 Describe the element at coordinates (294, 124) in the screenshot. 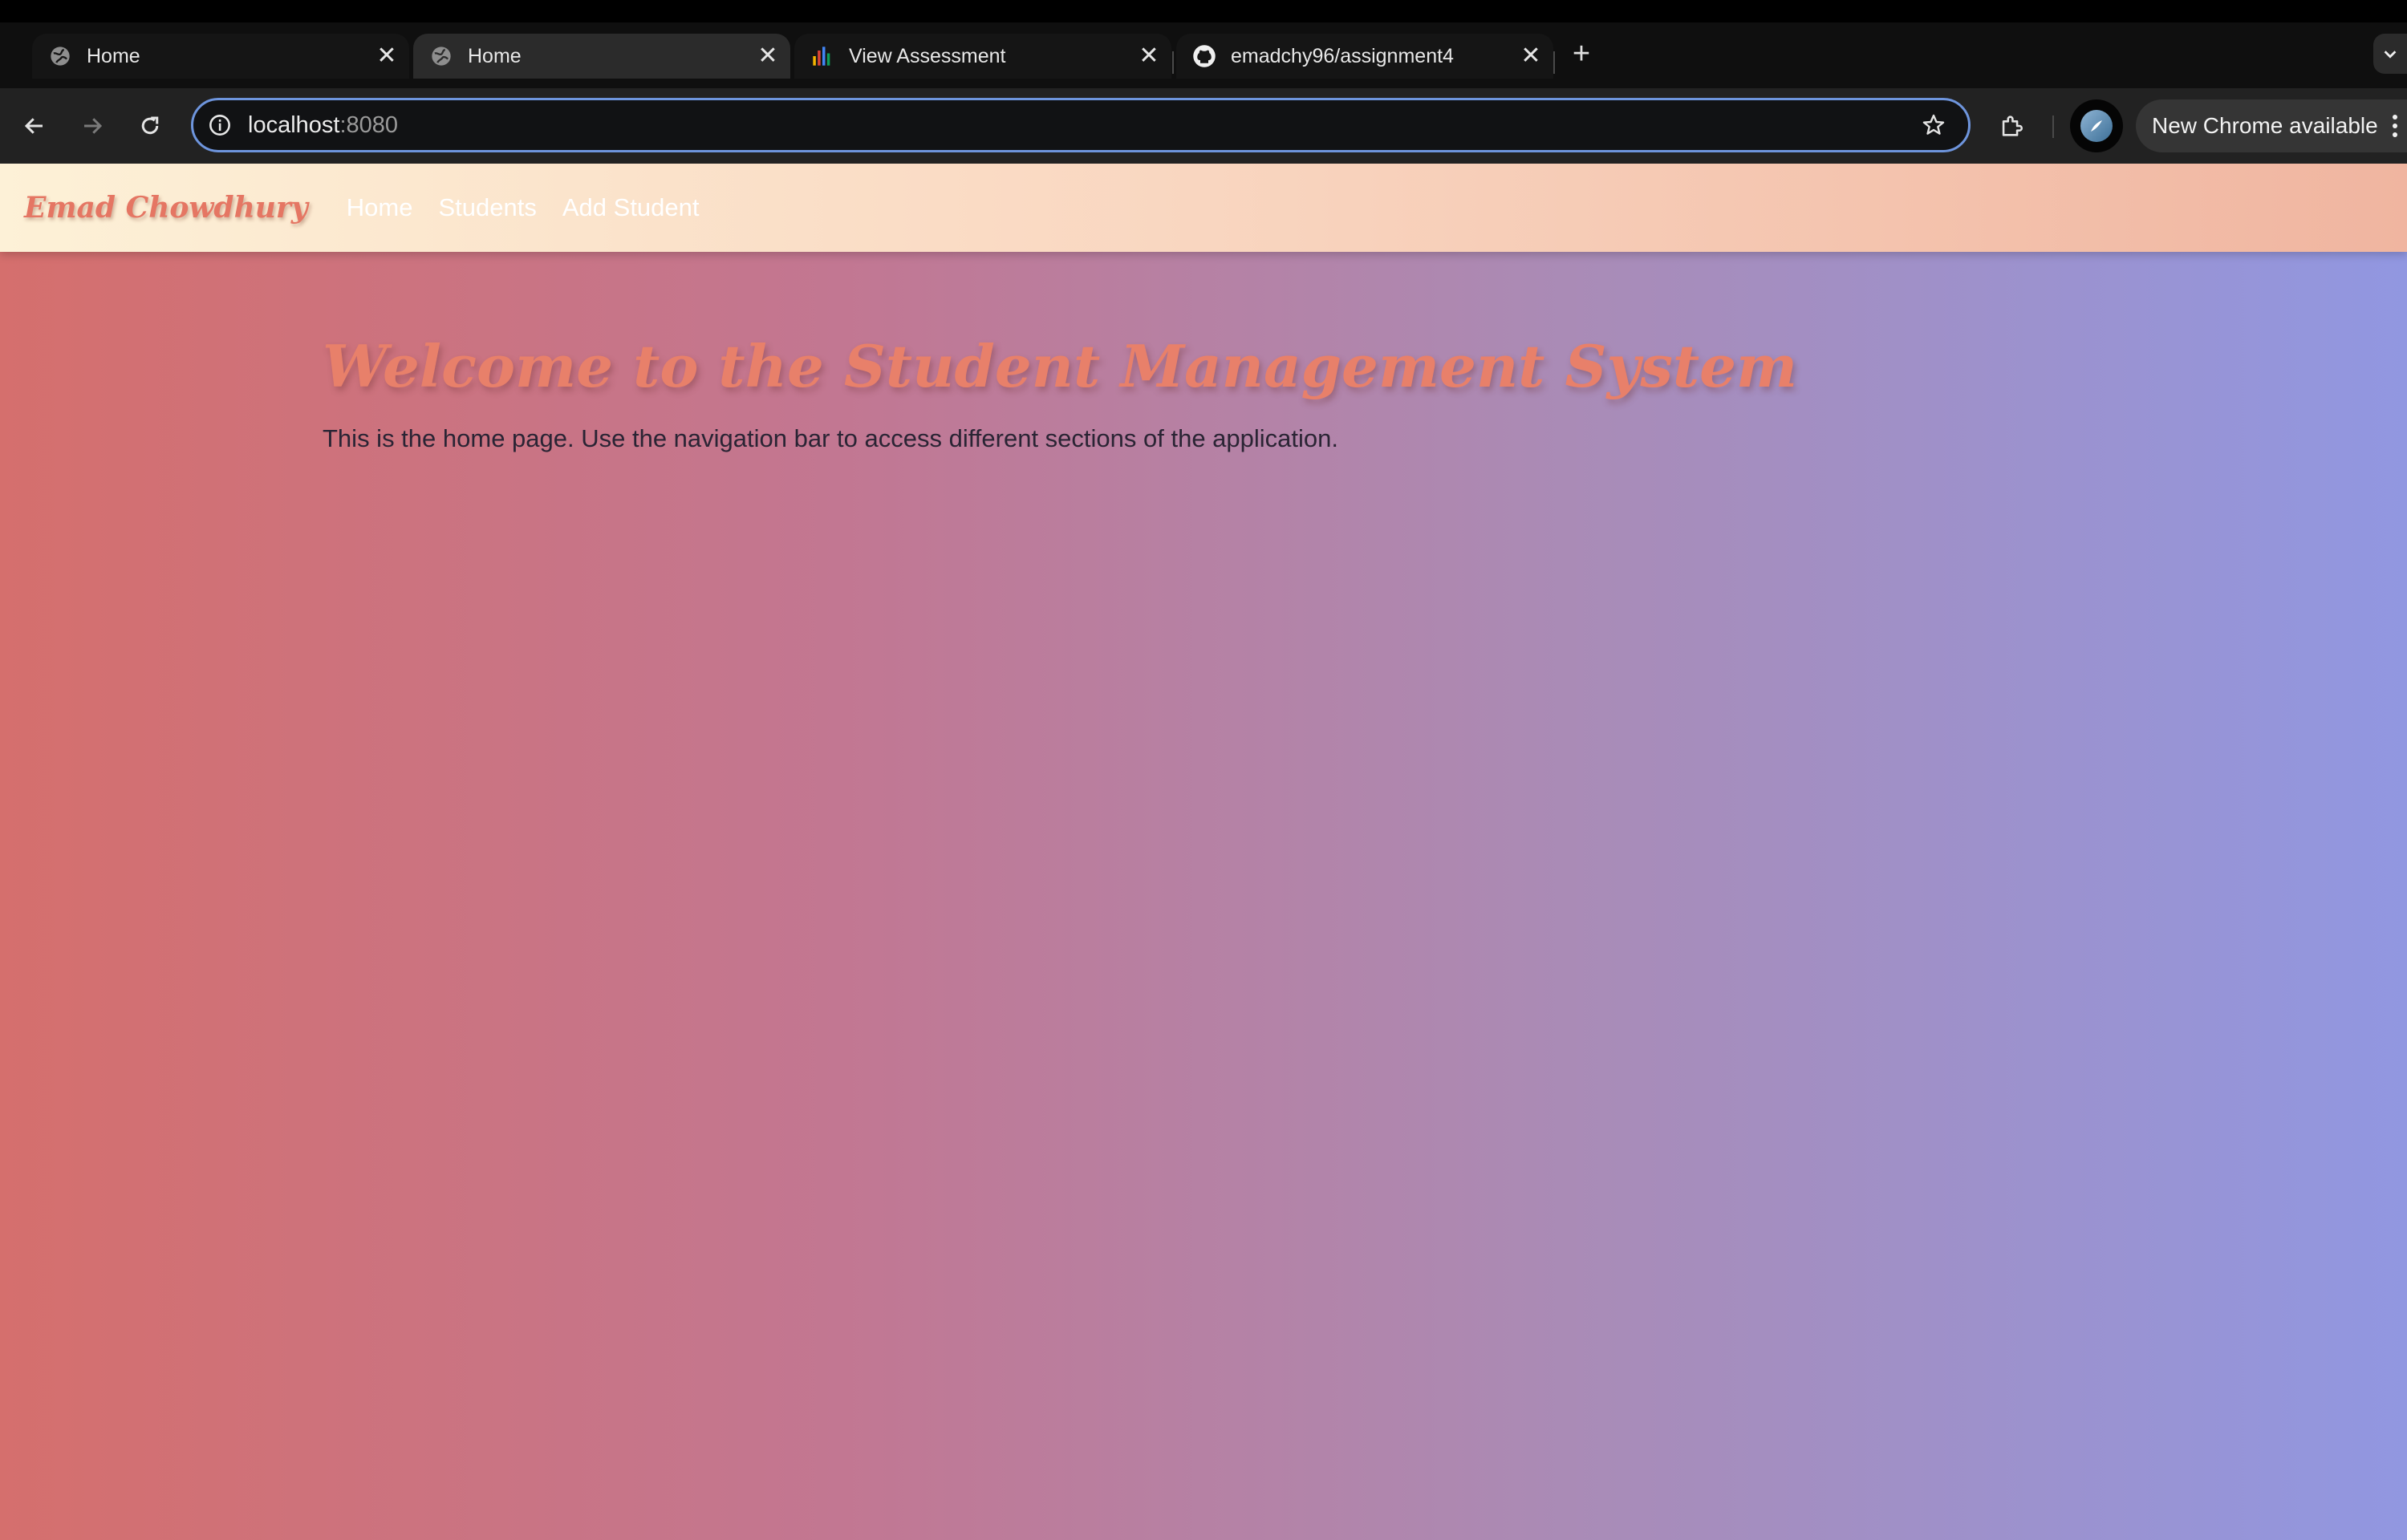

I see `url-host: localhost` at that location.